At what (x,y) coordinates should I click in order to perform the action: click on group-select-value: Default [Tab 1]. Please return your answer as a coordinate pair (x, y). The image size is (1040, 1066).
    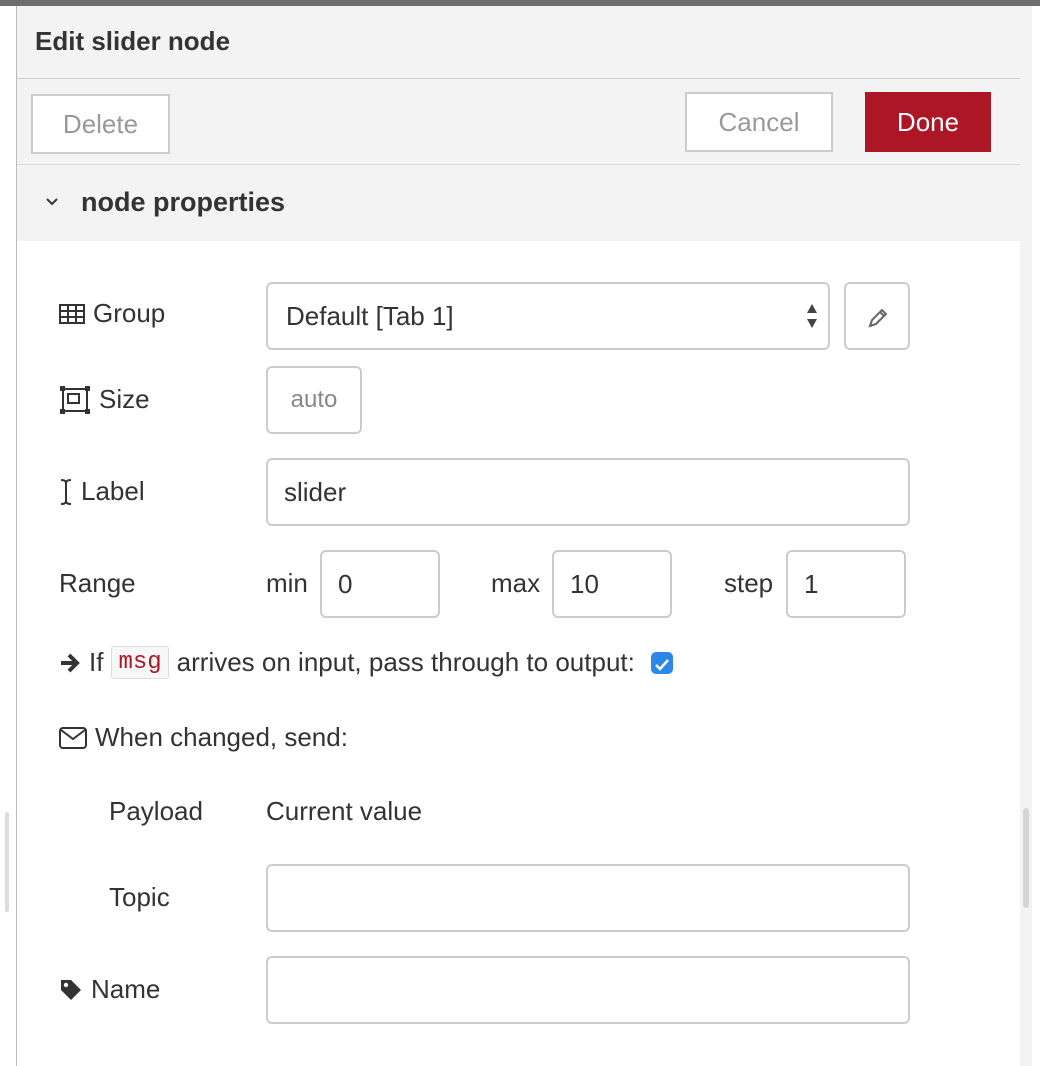
    Looking at the image, I should click on (370, 315).